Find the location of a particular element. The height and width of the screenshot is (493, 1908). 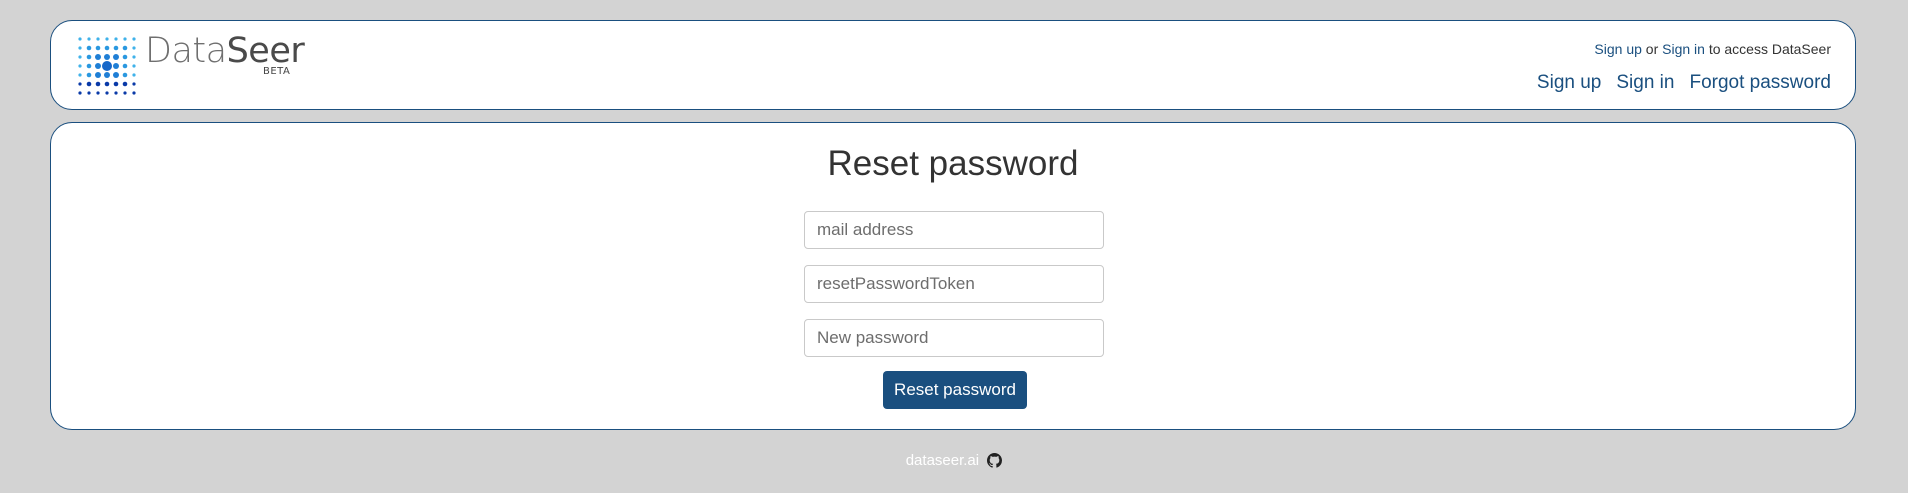

access-hint: Sign up or Sign in to access DataSeer is located at coordinates (1712, 49).